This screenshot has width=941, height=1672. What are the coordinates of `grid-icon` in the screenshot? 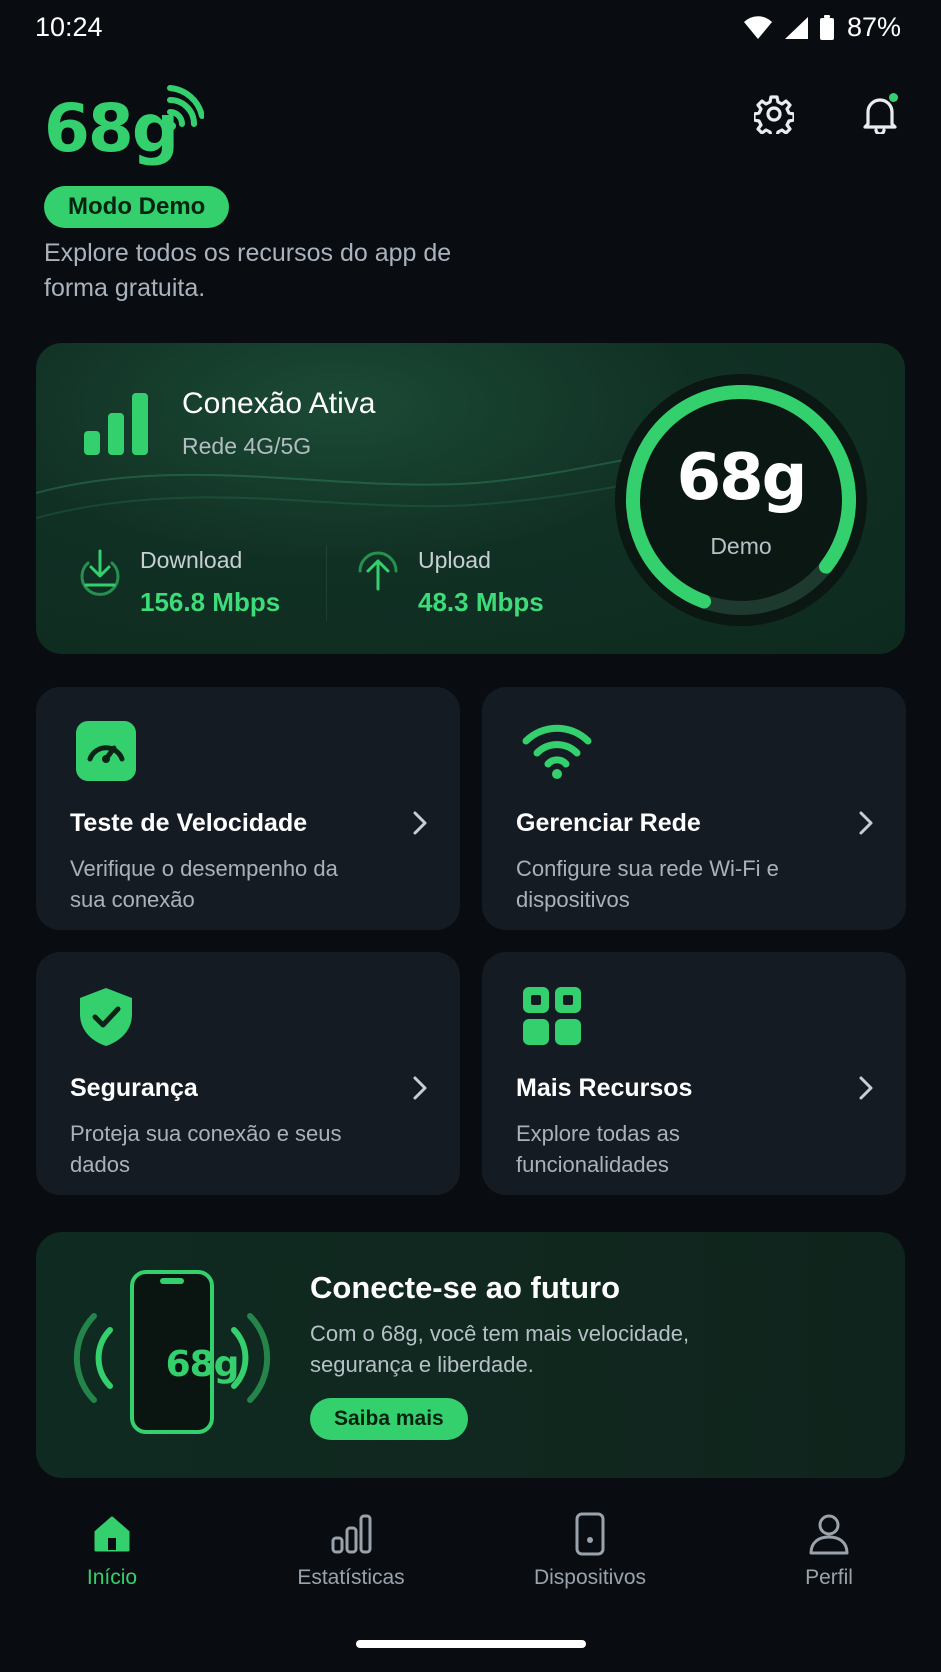 It's located at (552, 1016).